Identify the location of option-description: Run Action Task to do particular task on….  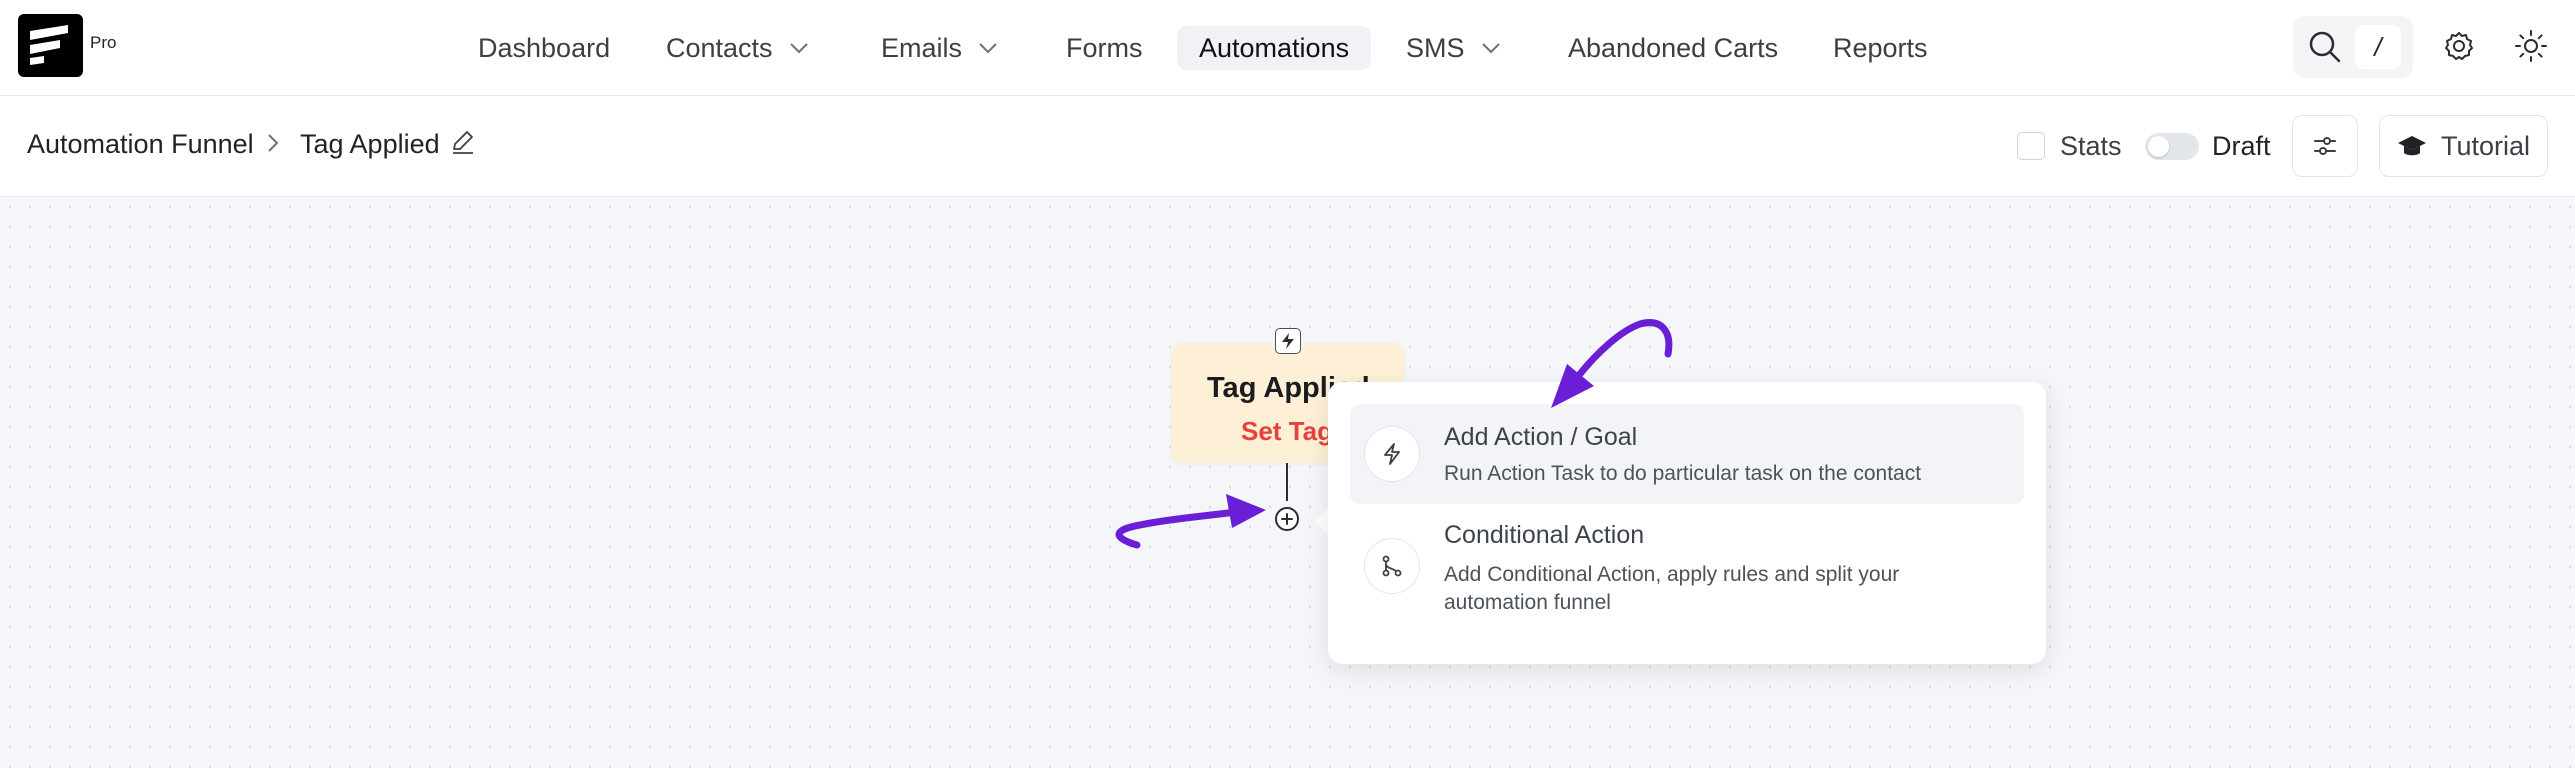
(1683, 473).